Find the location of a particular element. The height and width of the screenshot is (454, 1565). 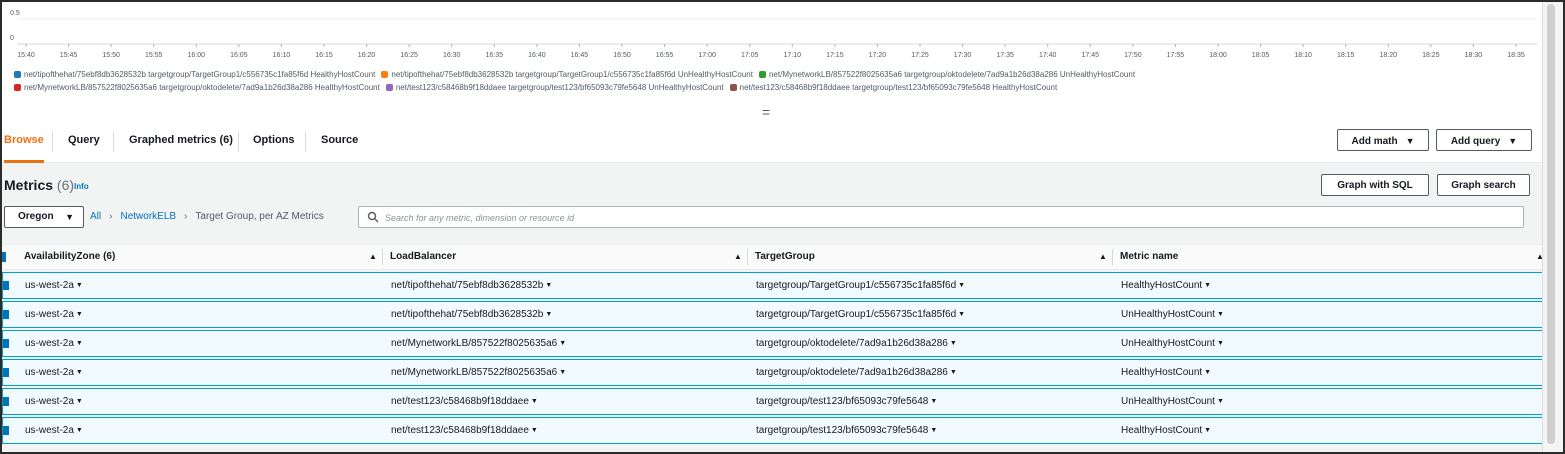

tab-source: Source is located at coordinates (339, 141).